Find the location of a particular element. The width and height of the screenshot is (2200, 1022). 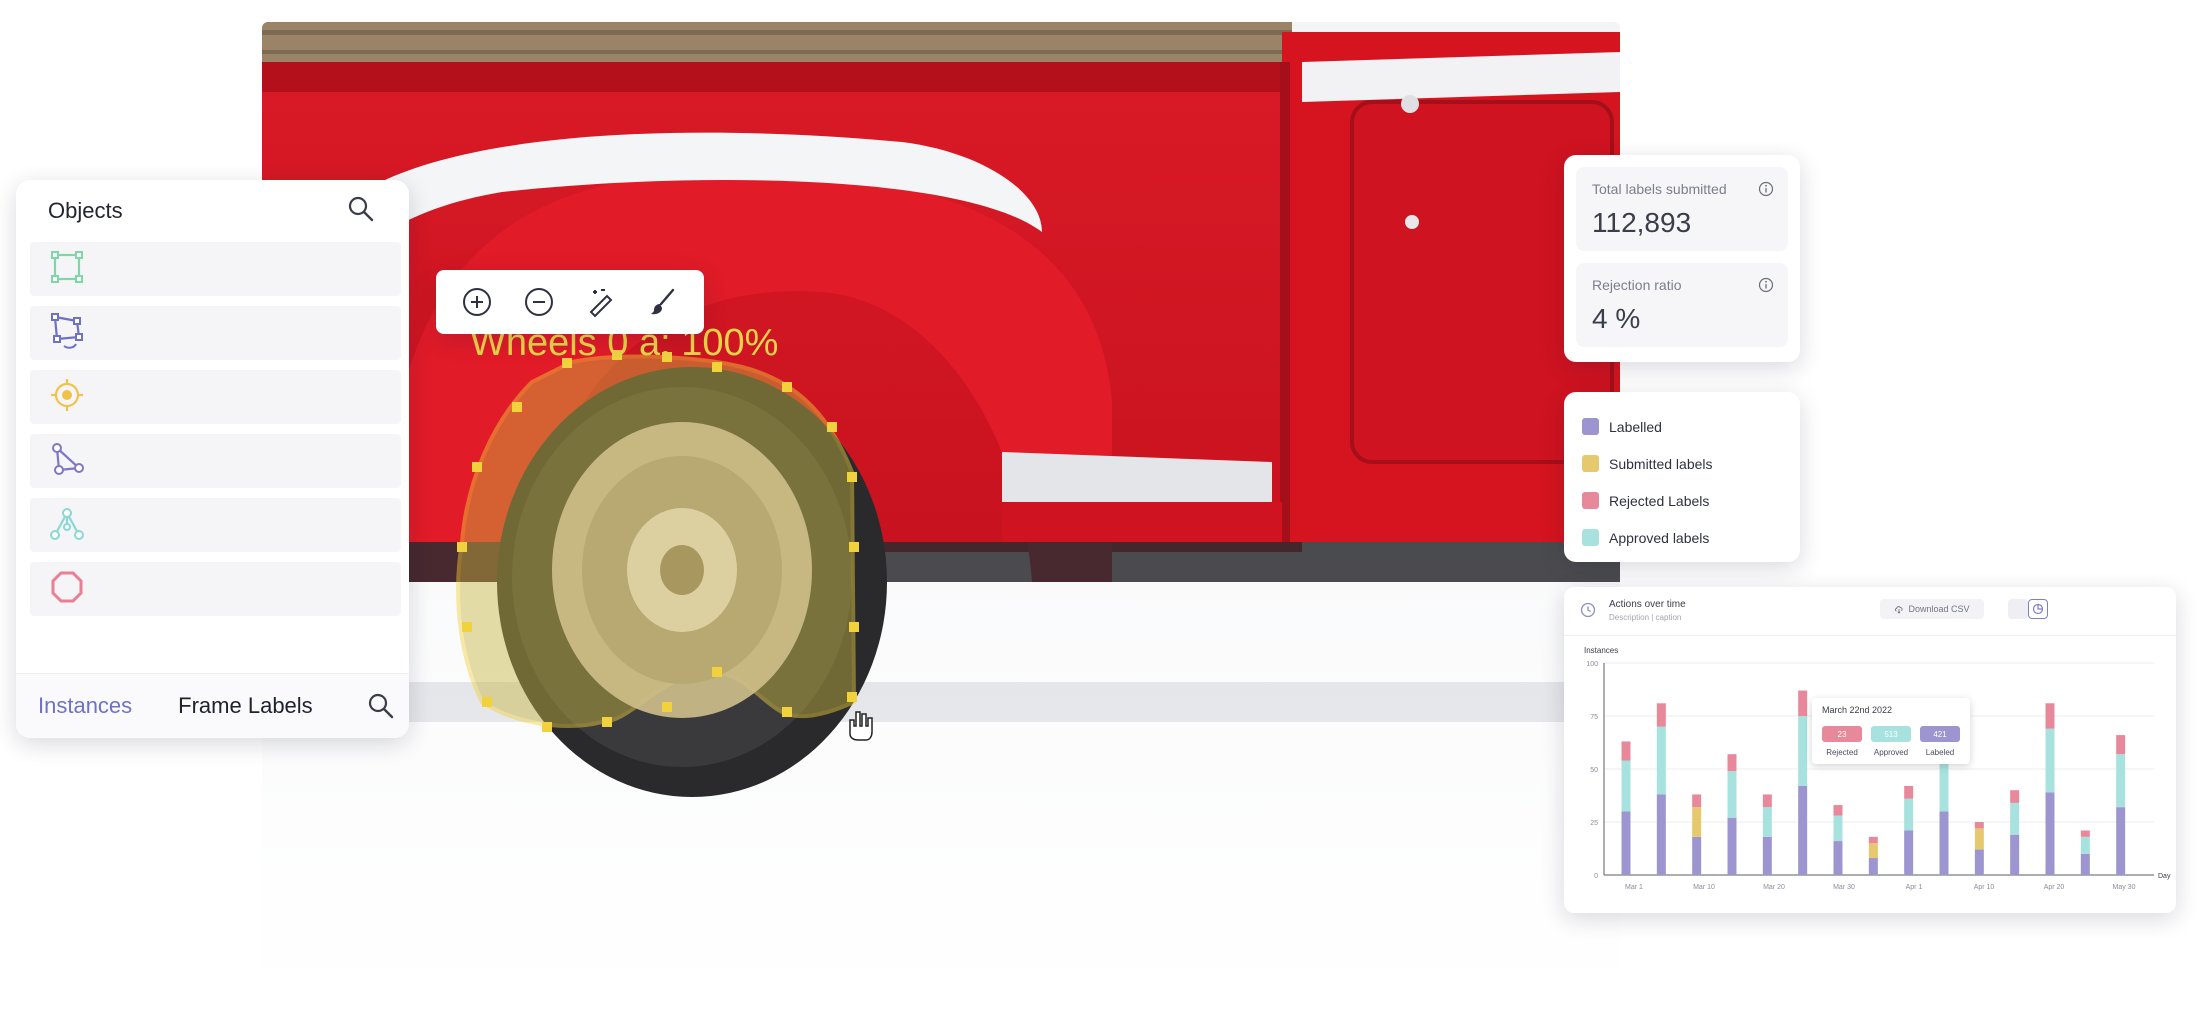

x-tick-label: Mar 10 is located at coordinates (1704, 887).